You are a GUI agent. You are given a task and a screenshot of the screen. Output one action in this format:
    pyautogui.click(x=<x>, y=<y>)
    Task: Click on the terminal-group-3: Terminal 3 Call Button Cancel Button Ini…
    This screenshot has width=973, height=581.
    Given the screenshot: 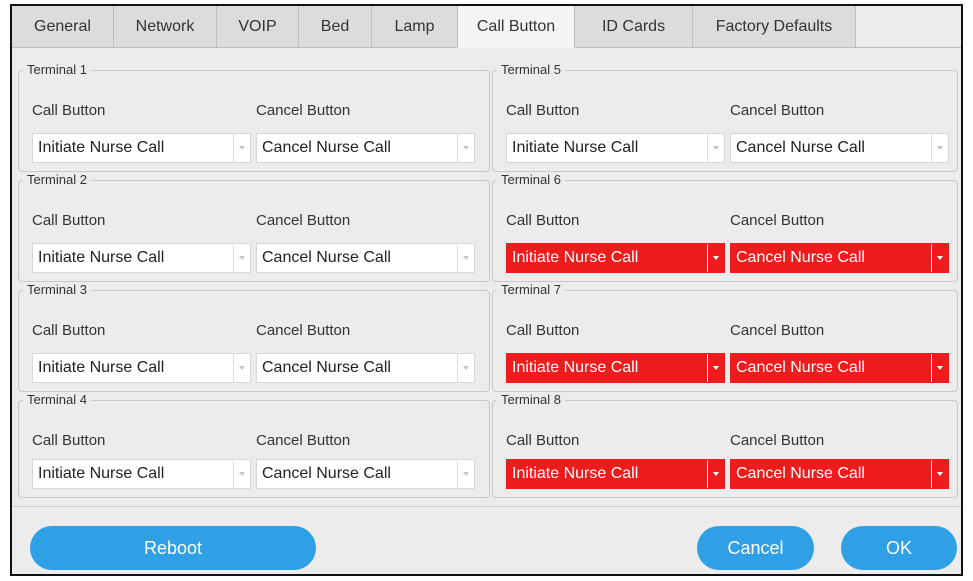 What is the action you would take?
    pyautogui.click(x=254, y=337)
    